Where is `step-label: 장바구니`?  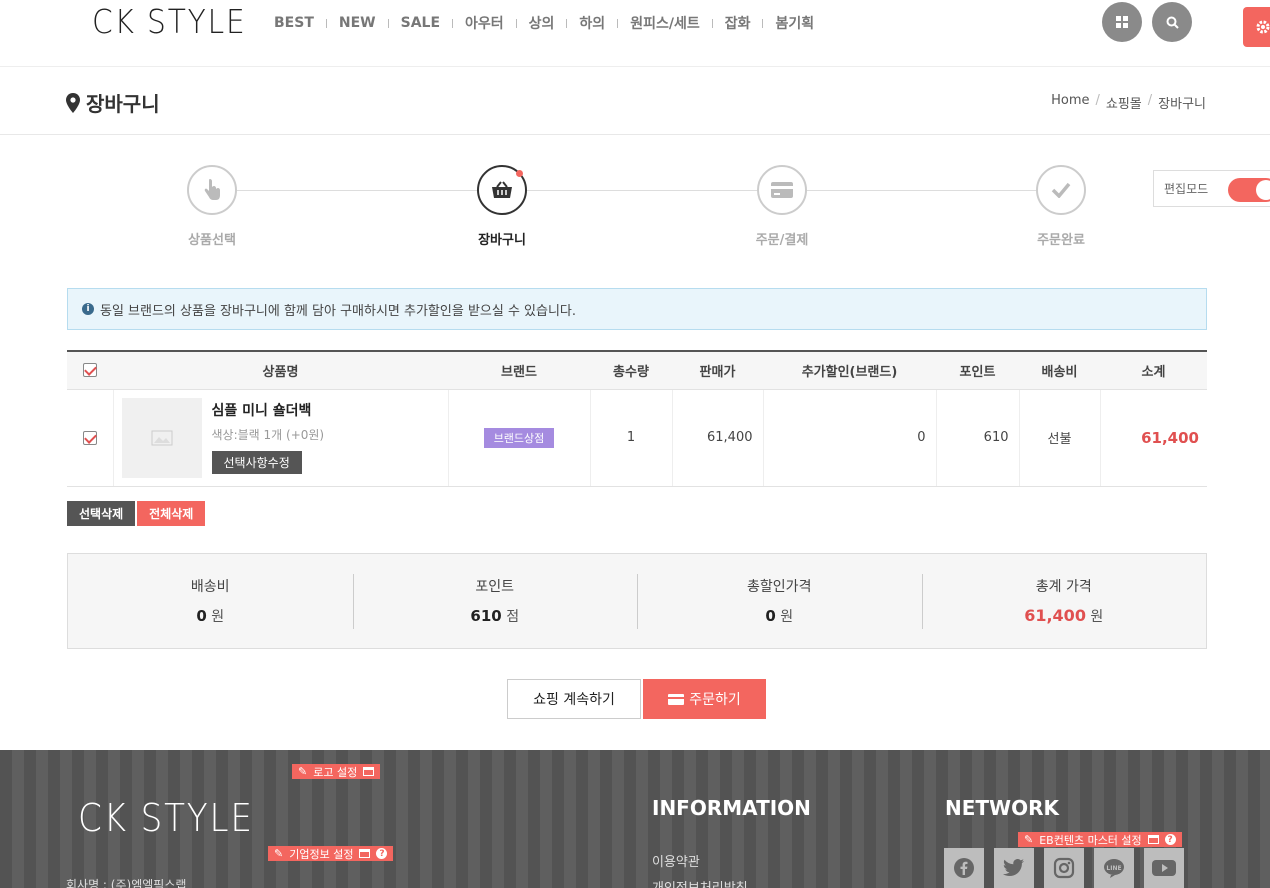 step-label: 장바구니 is located at coordinates (502, 240).